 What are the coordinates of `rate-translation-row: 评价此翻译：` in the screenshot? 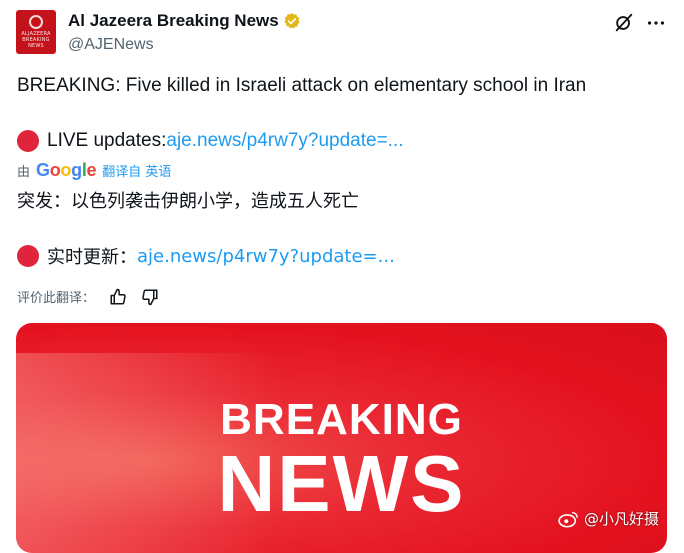 It's located at (88, 296).